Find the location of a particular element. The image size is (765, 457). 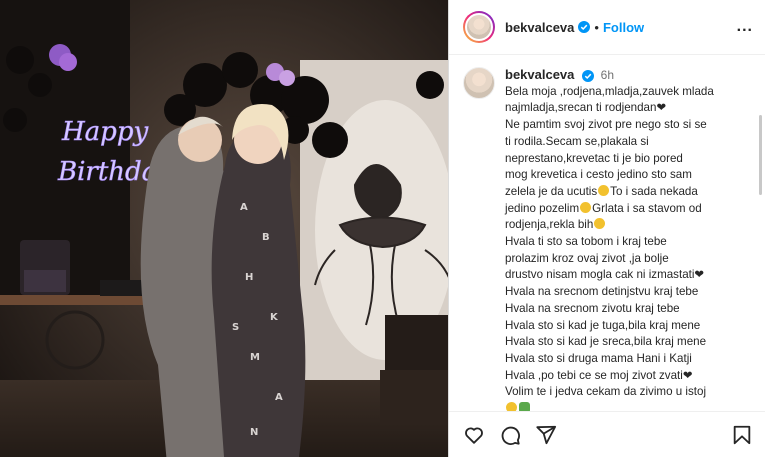

caption-text-part: rodjenja,rekla bih is located at coordinates (549, 225).